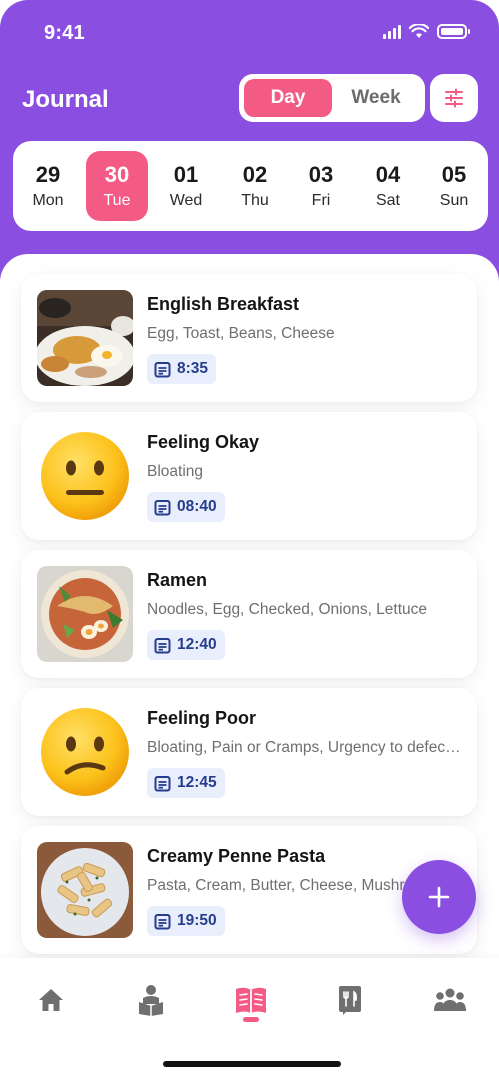 This screenshot has height=1080, width=499. Describe the element at coordinates (392, 31) in the screenshot. I see `cellular-signal-icon` at that location.